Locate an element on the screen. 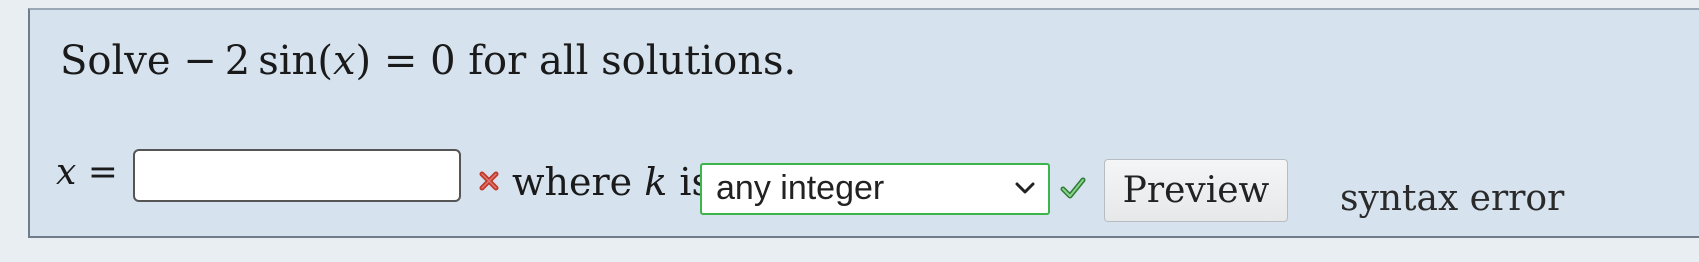 The image size is (1699, 262). domain-select: any integer is located at coordinates (875, 189).